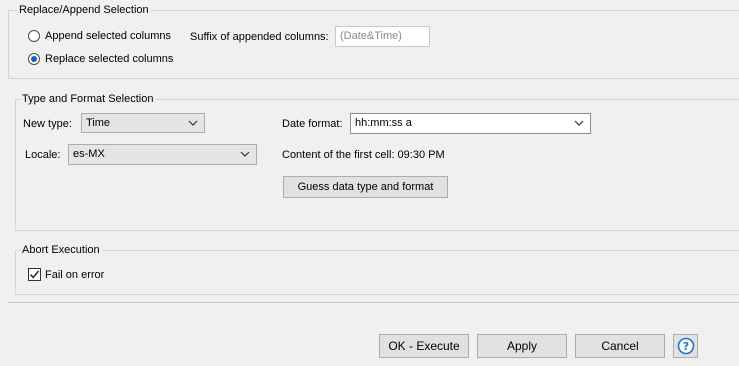  What do you see at coordinates (61, 250) in the screenshot?
I see `abort-execution-legend: Abort Execution` at bounding box center [61, 250].